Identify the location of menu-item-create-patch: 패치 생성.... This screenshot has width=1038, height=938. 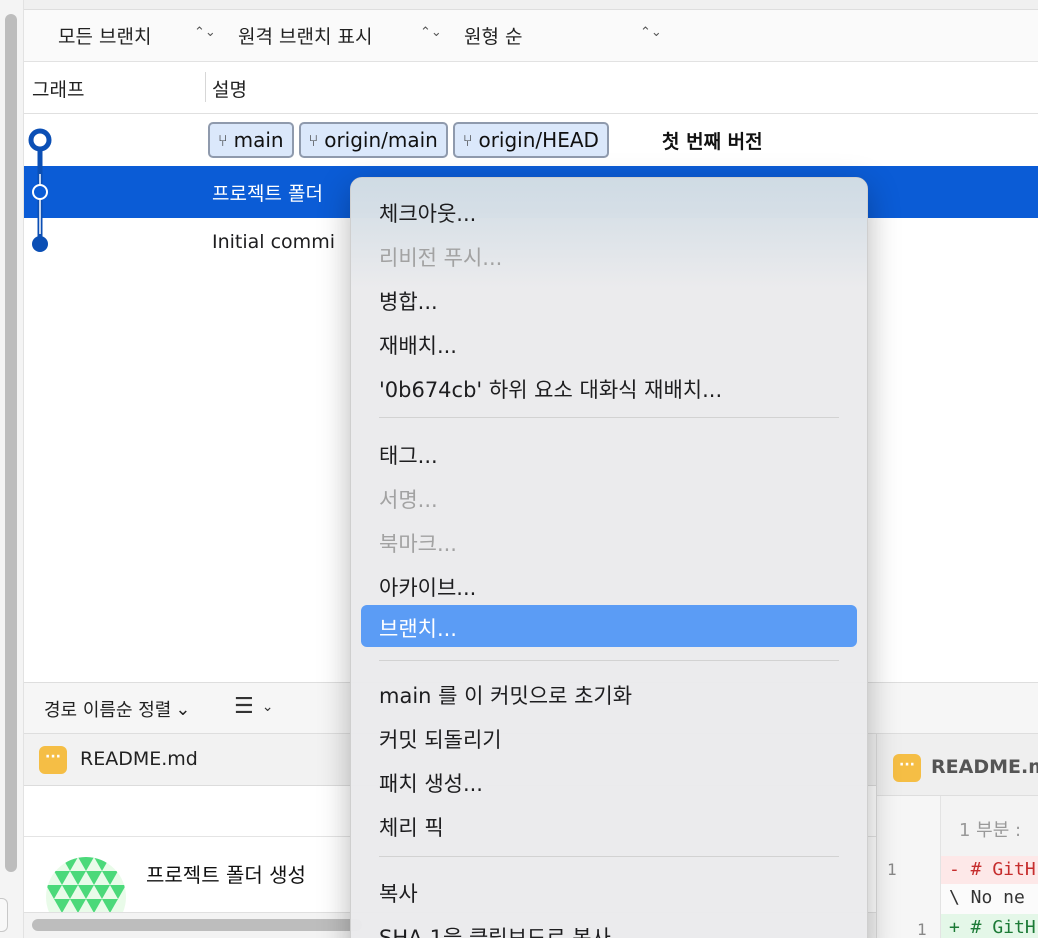
(609, 781).